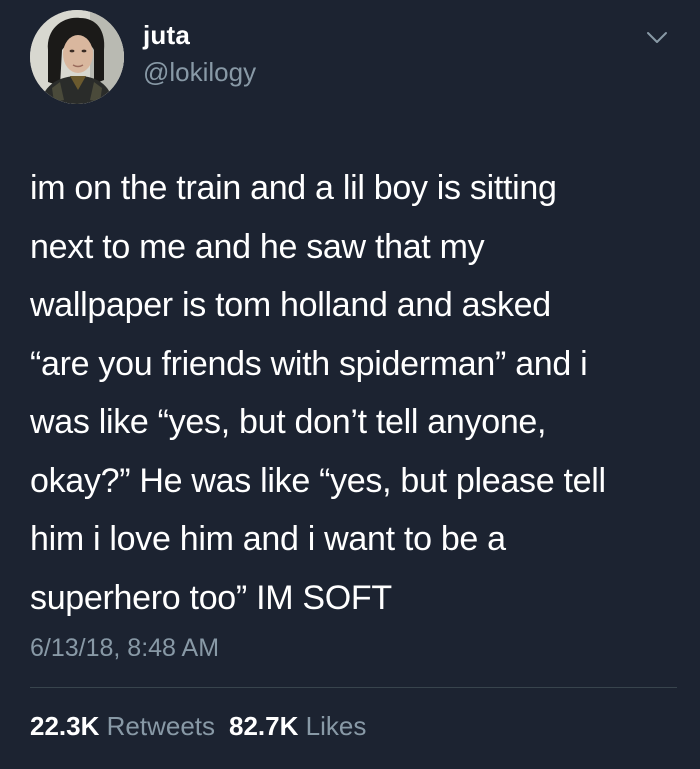  Describe the element at coordinates (657, 38) in the screenshot. I see `chevron-down-icon` at that location.